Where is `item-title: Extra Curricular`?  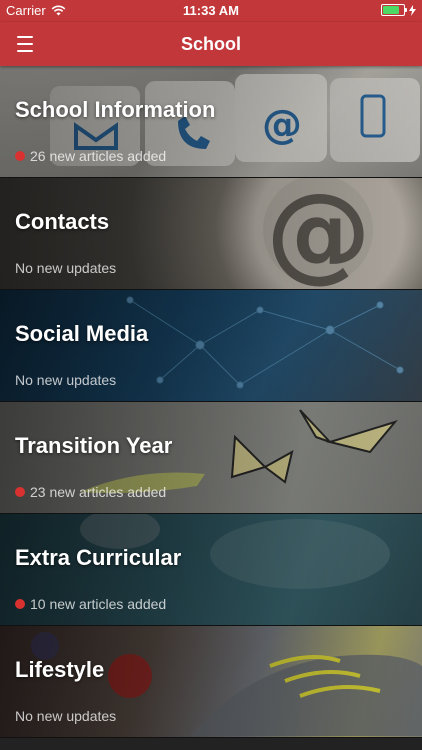
item-title: Extra Curricular is located at coordinates (98, 557).